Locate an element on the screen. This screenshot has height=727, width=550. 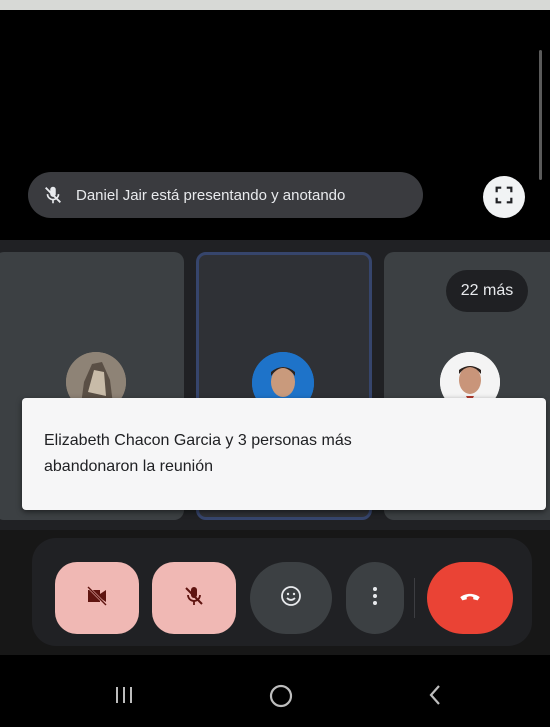
home-icon is located at coordinates (281, 698).